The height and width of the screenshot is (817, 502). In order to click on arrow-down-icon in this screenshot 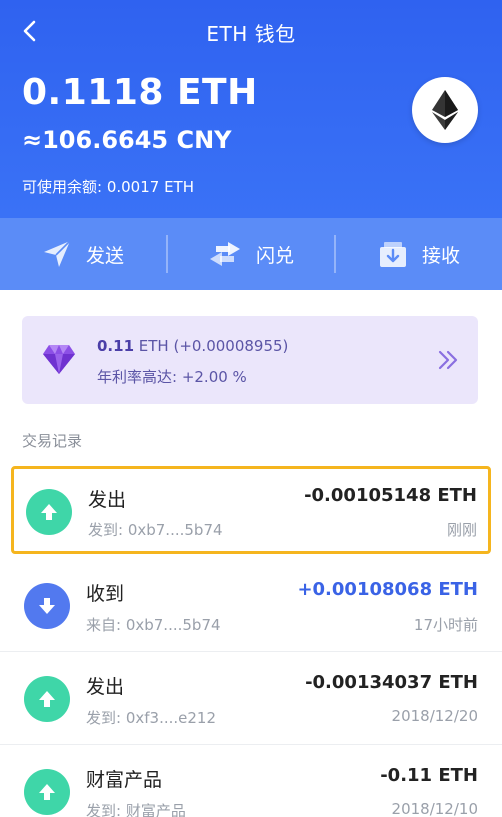, I will do `click(47, 606)`.